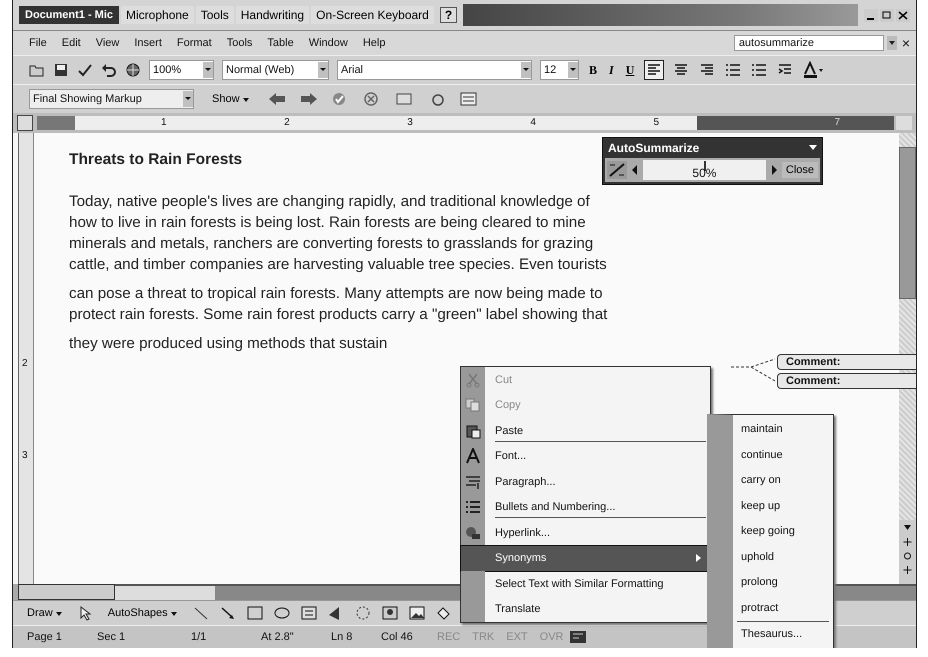 The height and width of the screenshot is (657, 928). What do you see at coordinates (630, 70) in the screenshot?
I see `underline-button: U` at bounding box center [630, 70].